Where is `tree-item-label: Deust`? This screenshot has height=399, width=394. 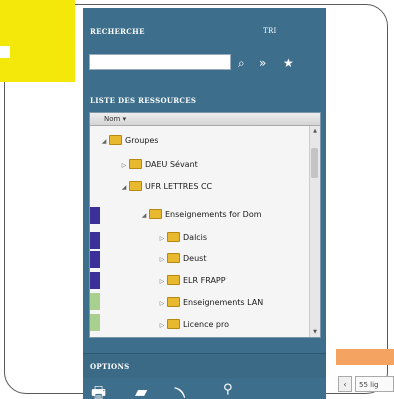 tree-item-label: Deust is located at coordinates (195, 258).